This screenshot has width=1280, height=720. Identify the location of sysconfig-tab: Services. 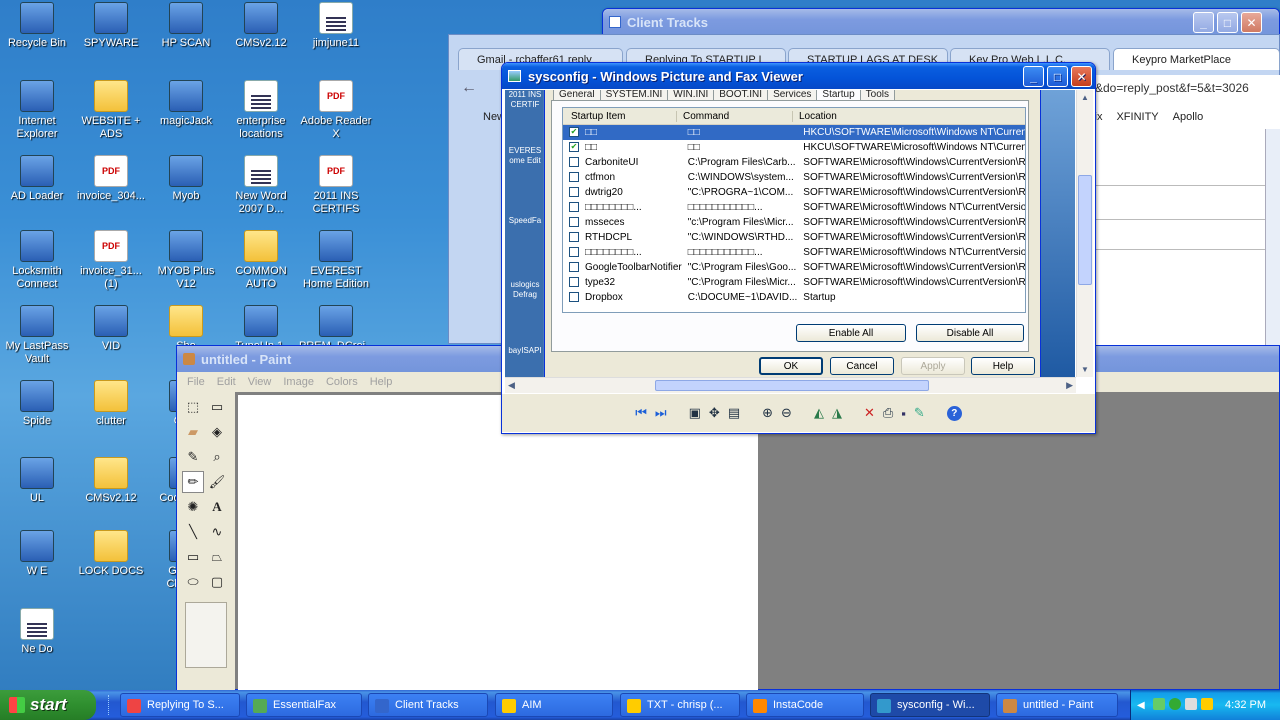
(792, 95).